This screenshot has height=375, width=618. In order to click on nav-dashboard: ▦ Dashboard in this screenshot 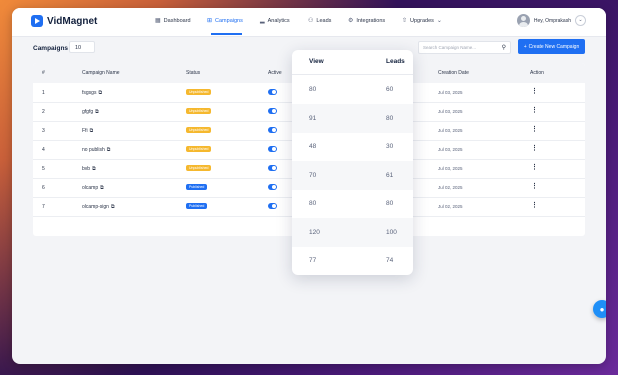, I will do `click(173, 21)`.